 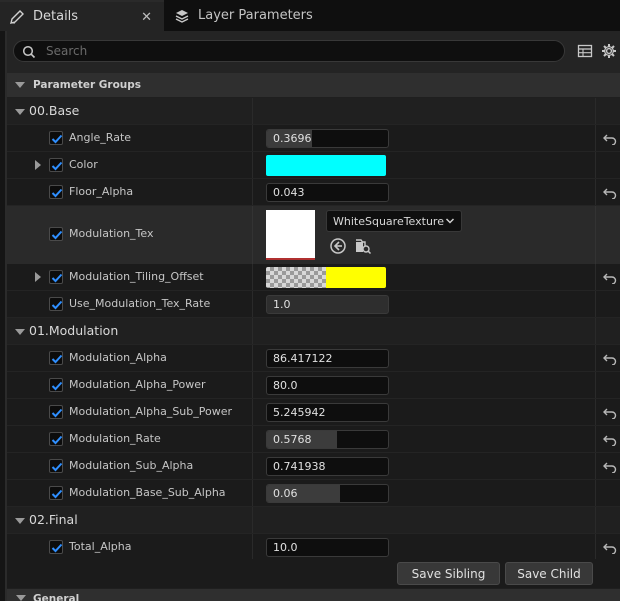 What do you see at coordinates (147, 492) in the screenshot?
I see `param-name: Modulation_Base_Sub_Alpha` at bounding box center [147, 492].